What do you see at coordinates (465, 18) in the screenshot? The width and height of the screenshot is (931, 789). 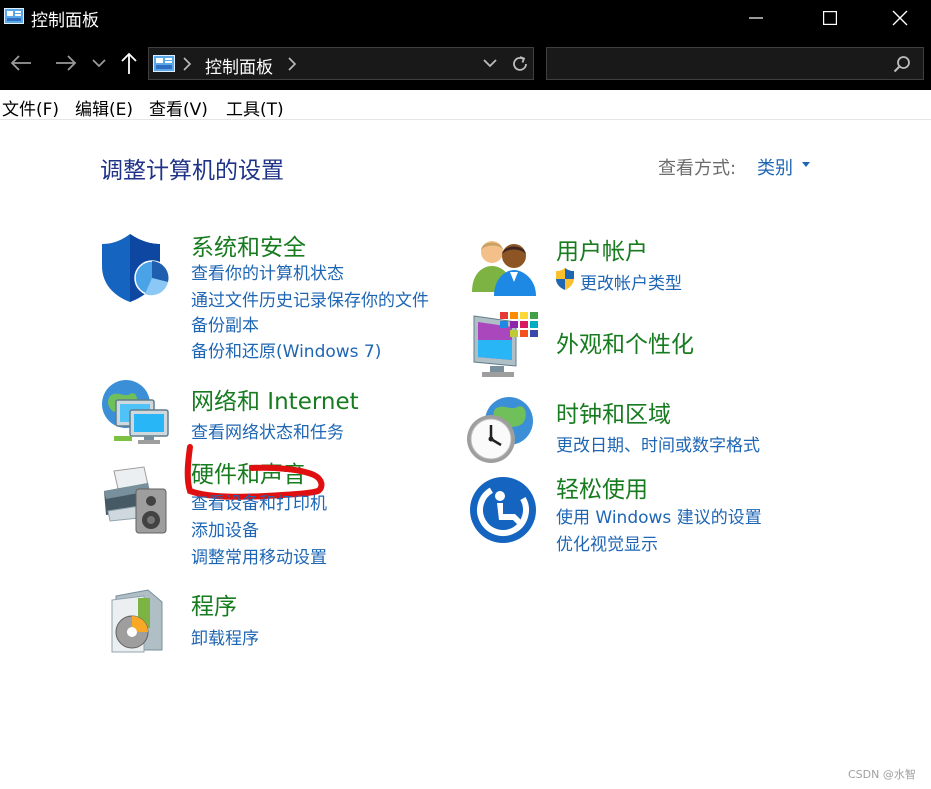 I see `title-bar: 控制面板` at bounding box center [465, 18].